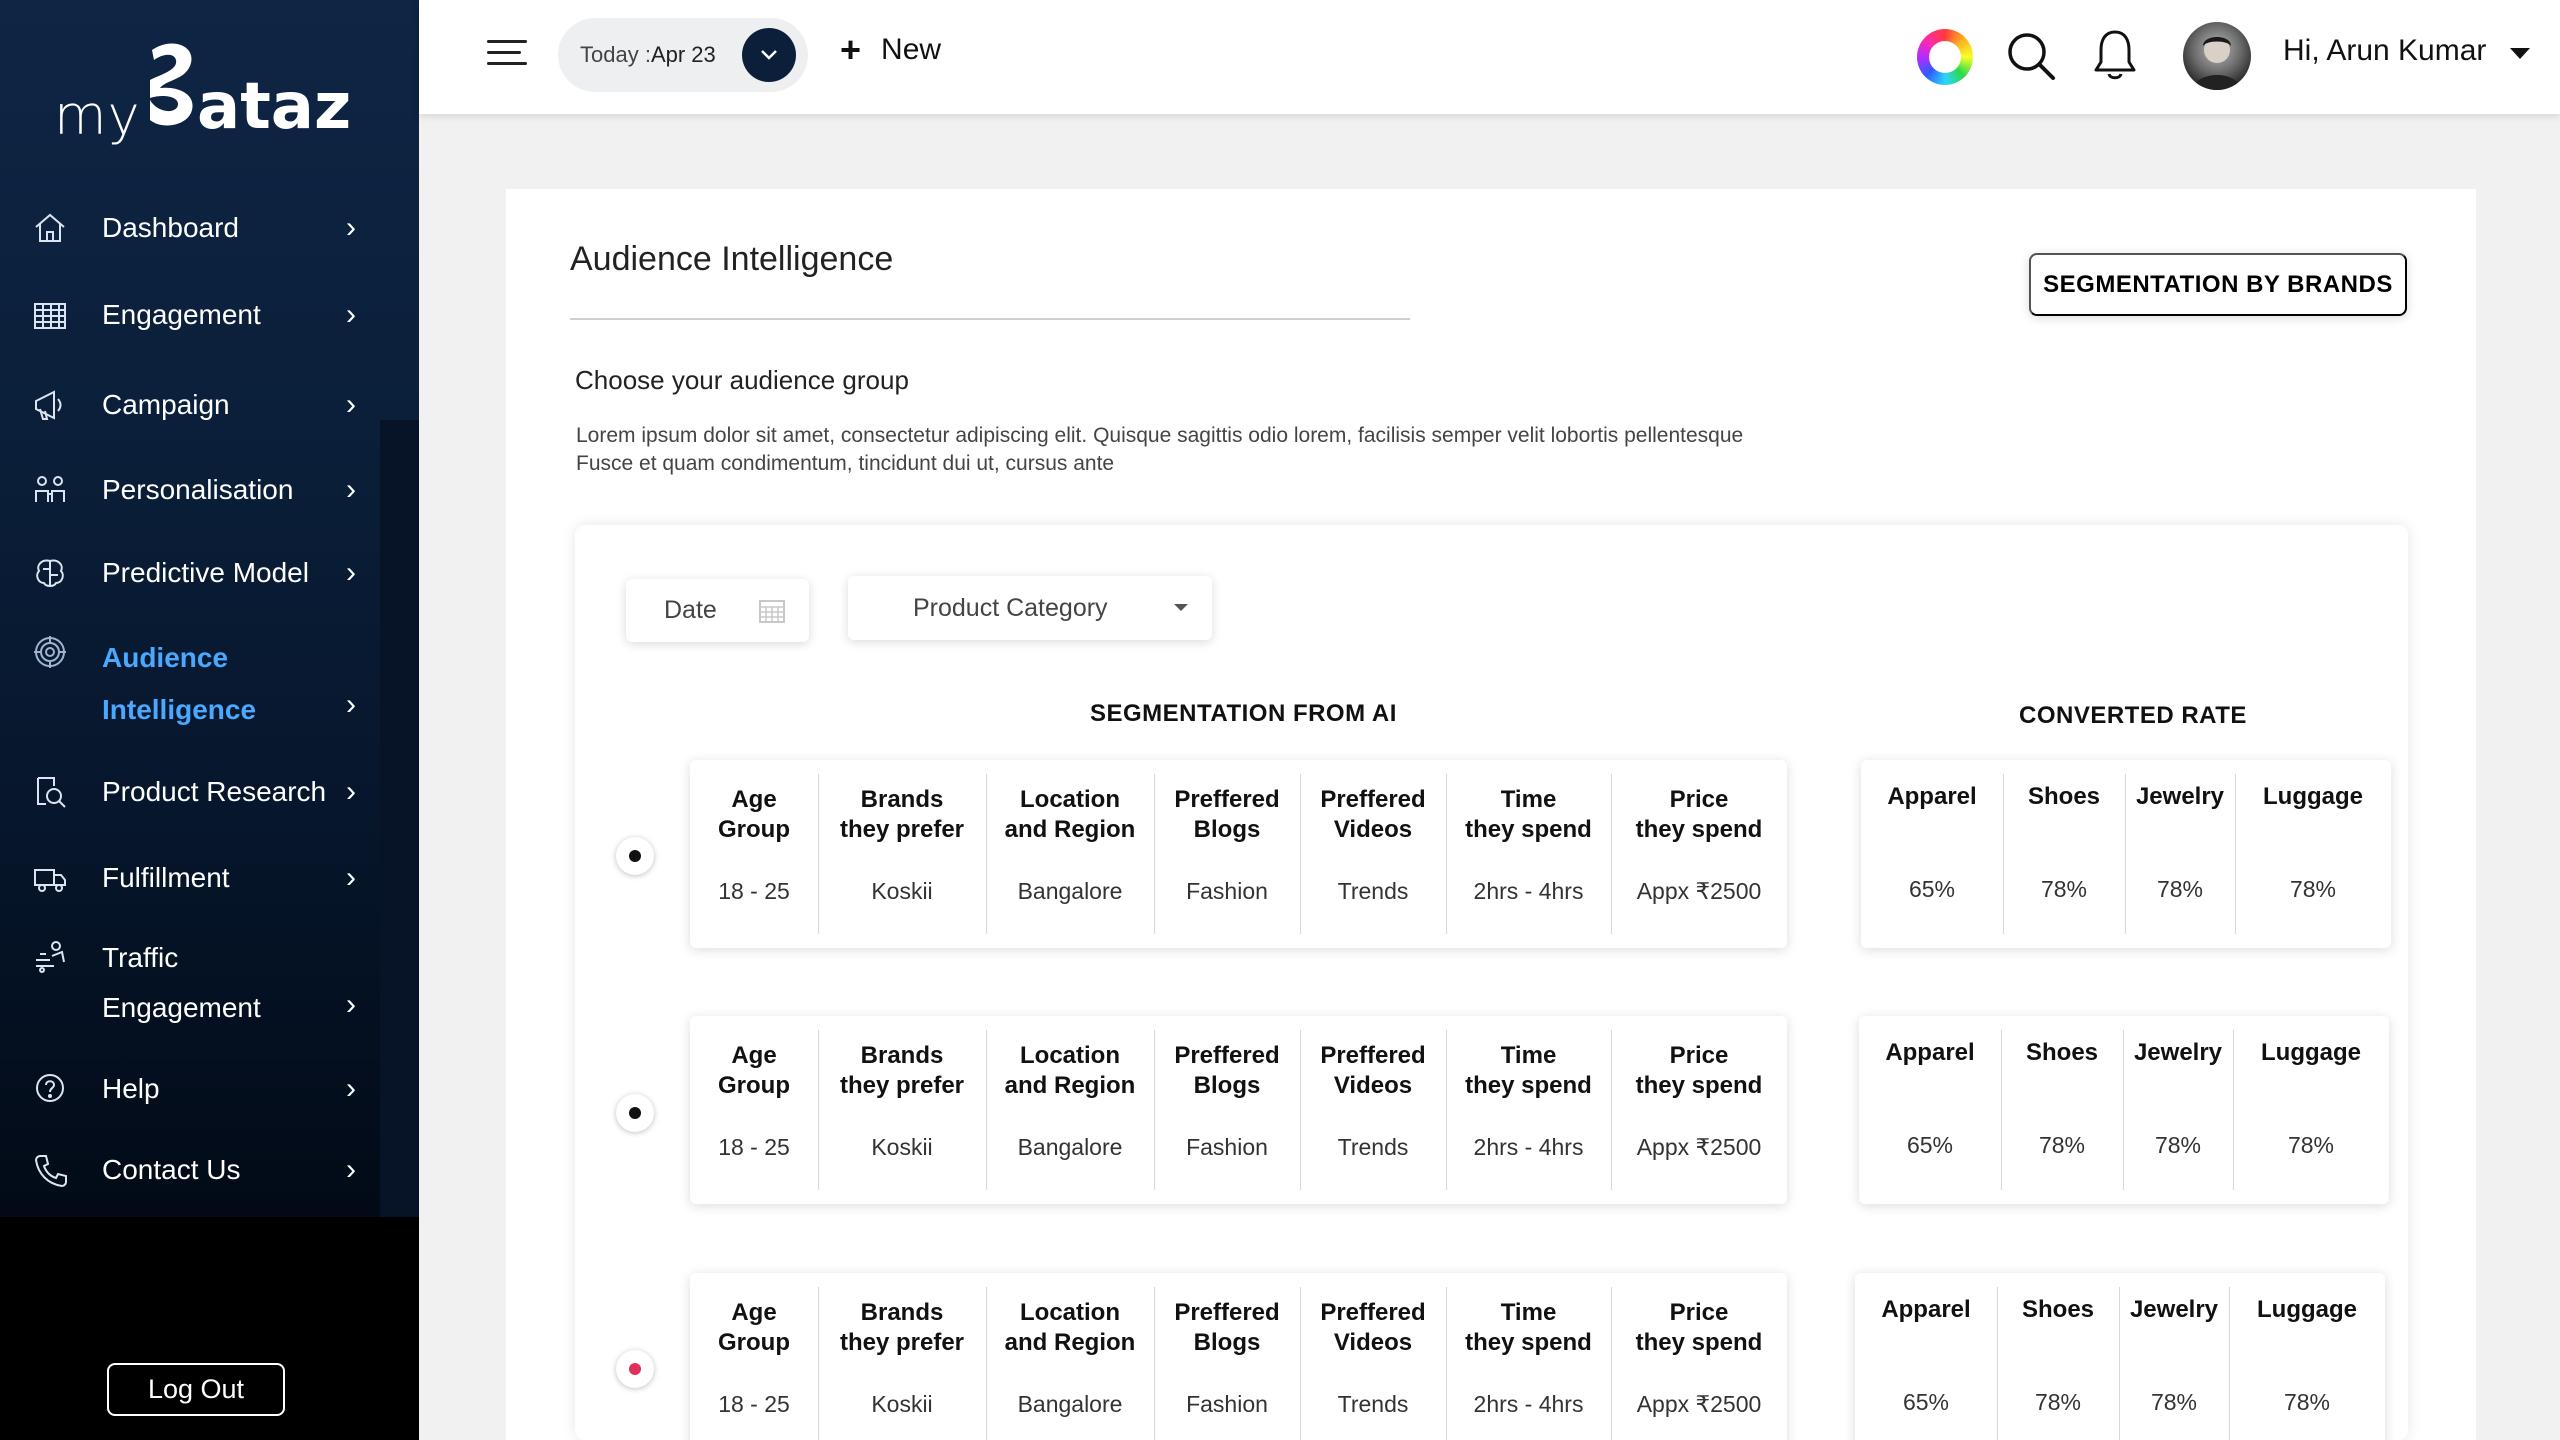  What do you see at coordinates (1528, 1055) in the screenshot?
I see `column-header-line: Time` at bounding box center [1528, 1055].